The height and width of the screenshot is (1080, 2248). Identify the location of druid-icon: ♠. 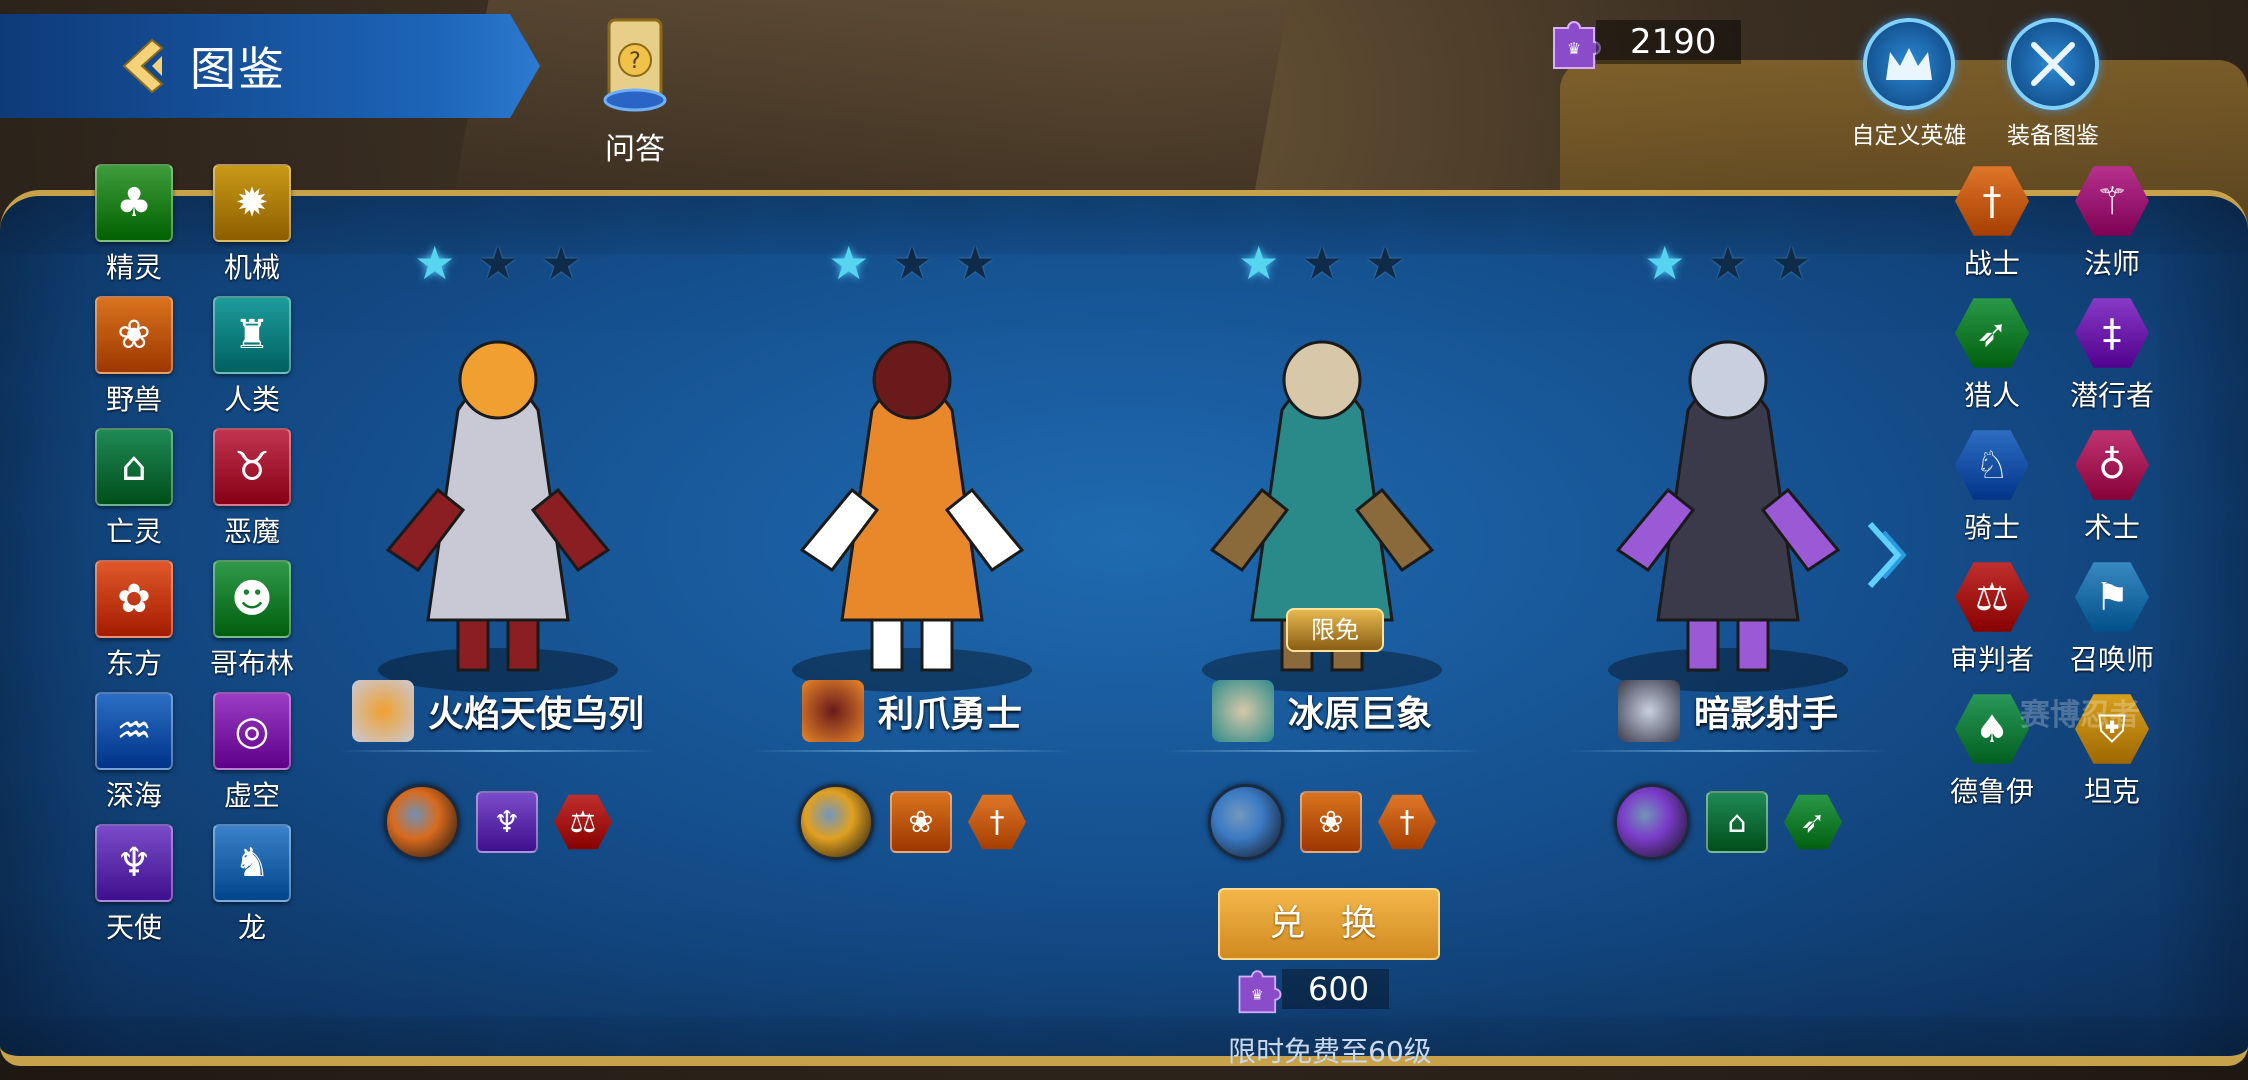
(1992, 729).